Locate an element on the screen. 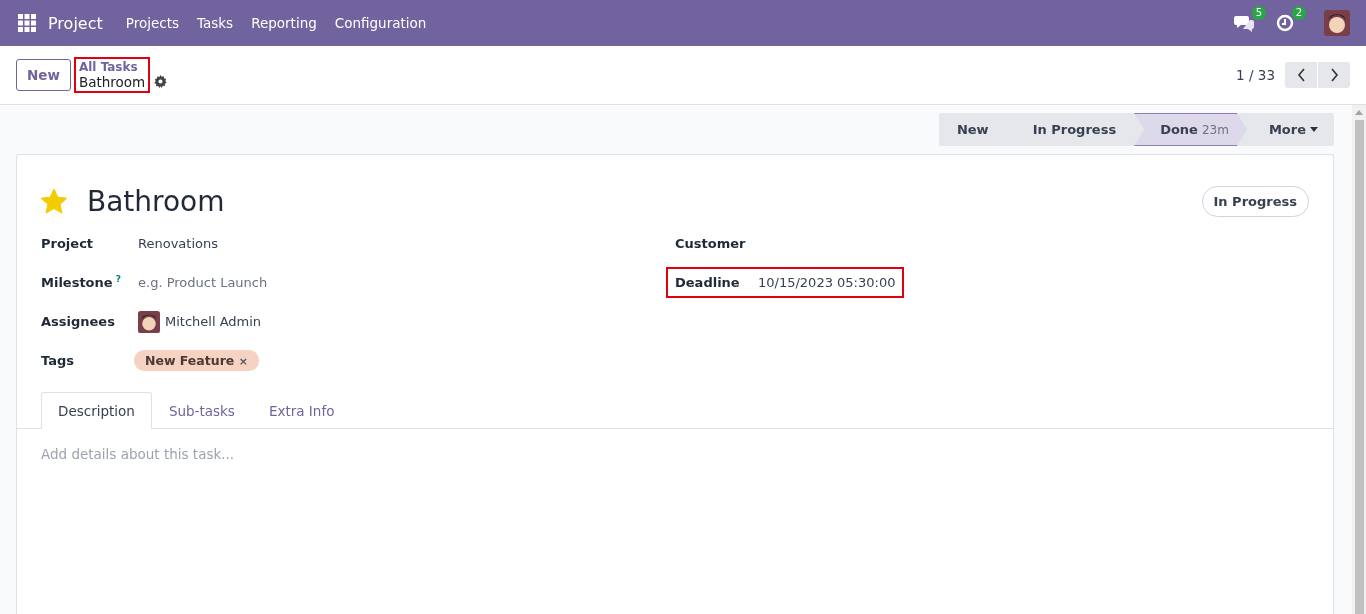 The width and height of the screenshot is (1366, 614). clock-icon is located at coordinates (1285, 23).